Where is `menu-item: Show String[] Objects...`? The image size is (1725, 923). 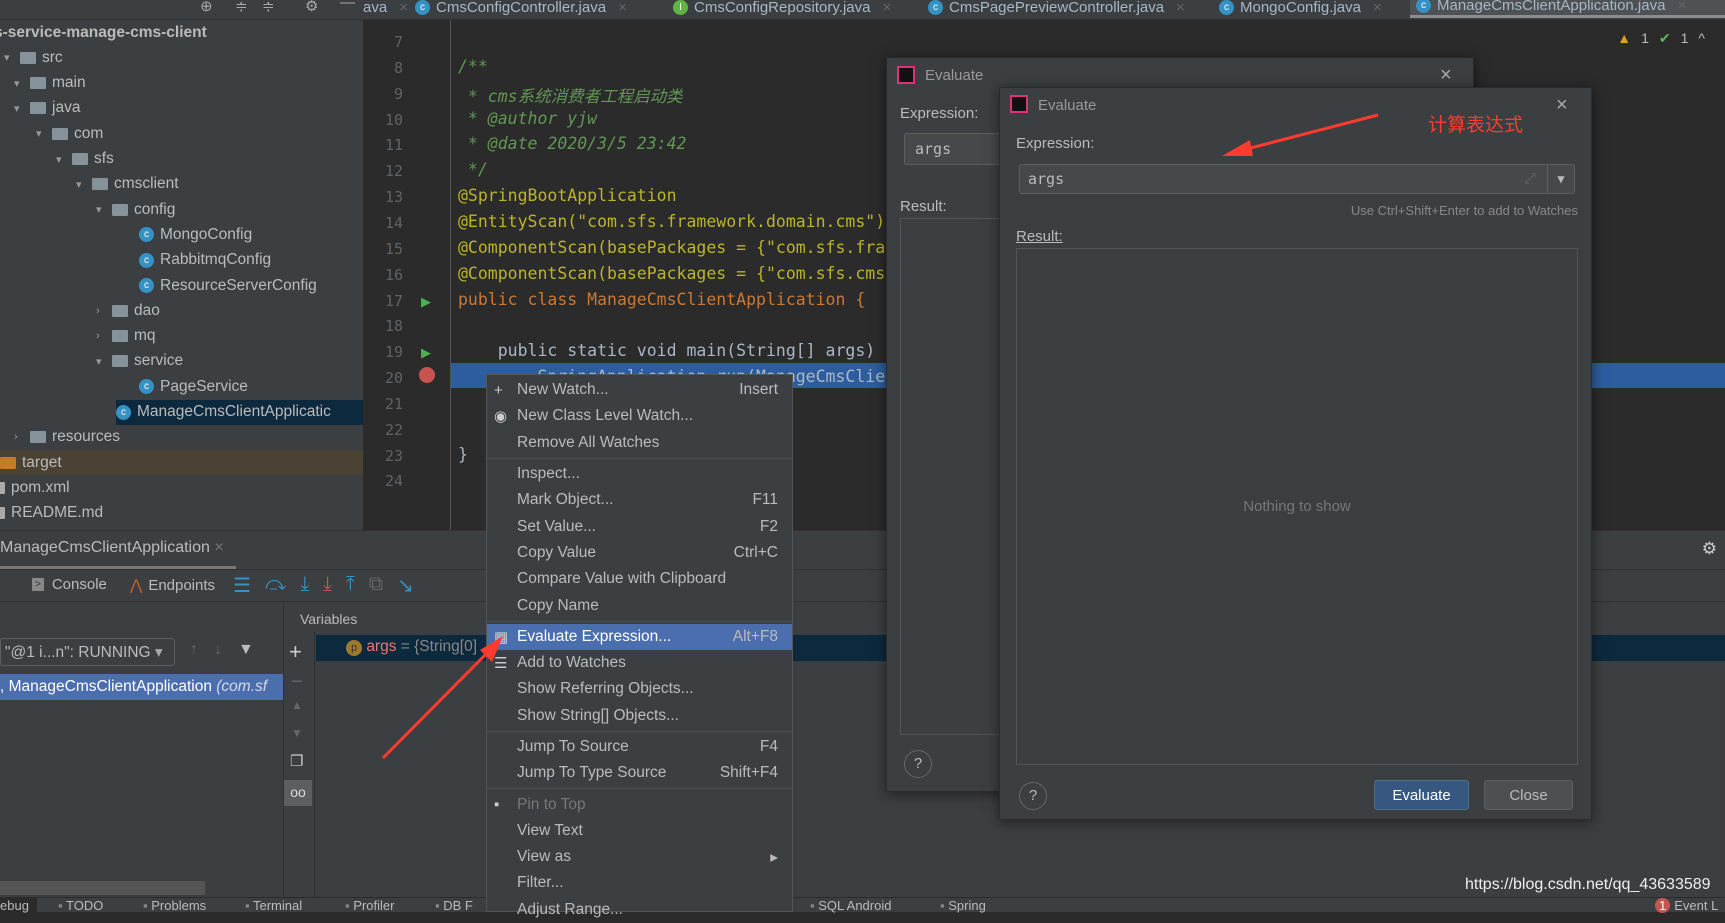
menu-item: Show String[] Objects... is located at coordinates (639, 716).